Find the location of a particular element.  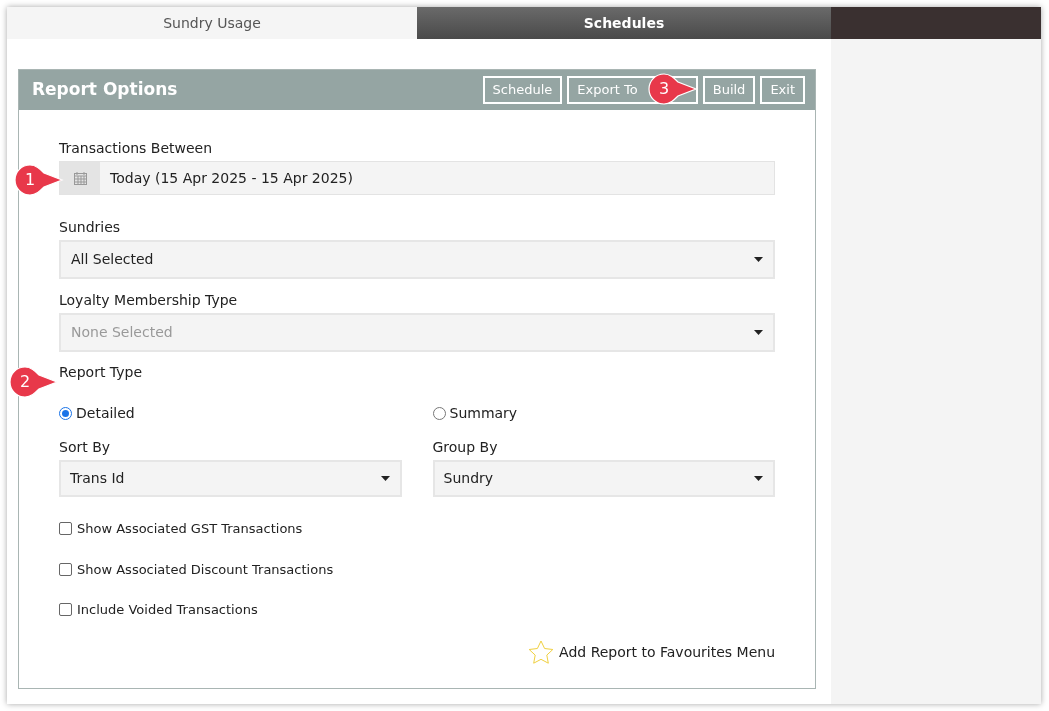

field-label: Group By is located at coordinates (465, 447).